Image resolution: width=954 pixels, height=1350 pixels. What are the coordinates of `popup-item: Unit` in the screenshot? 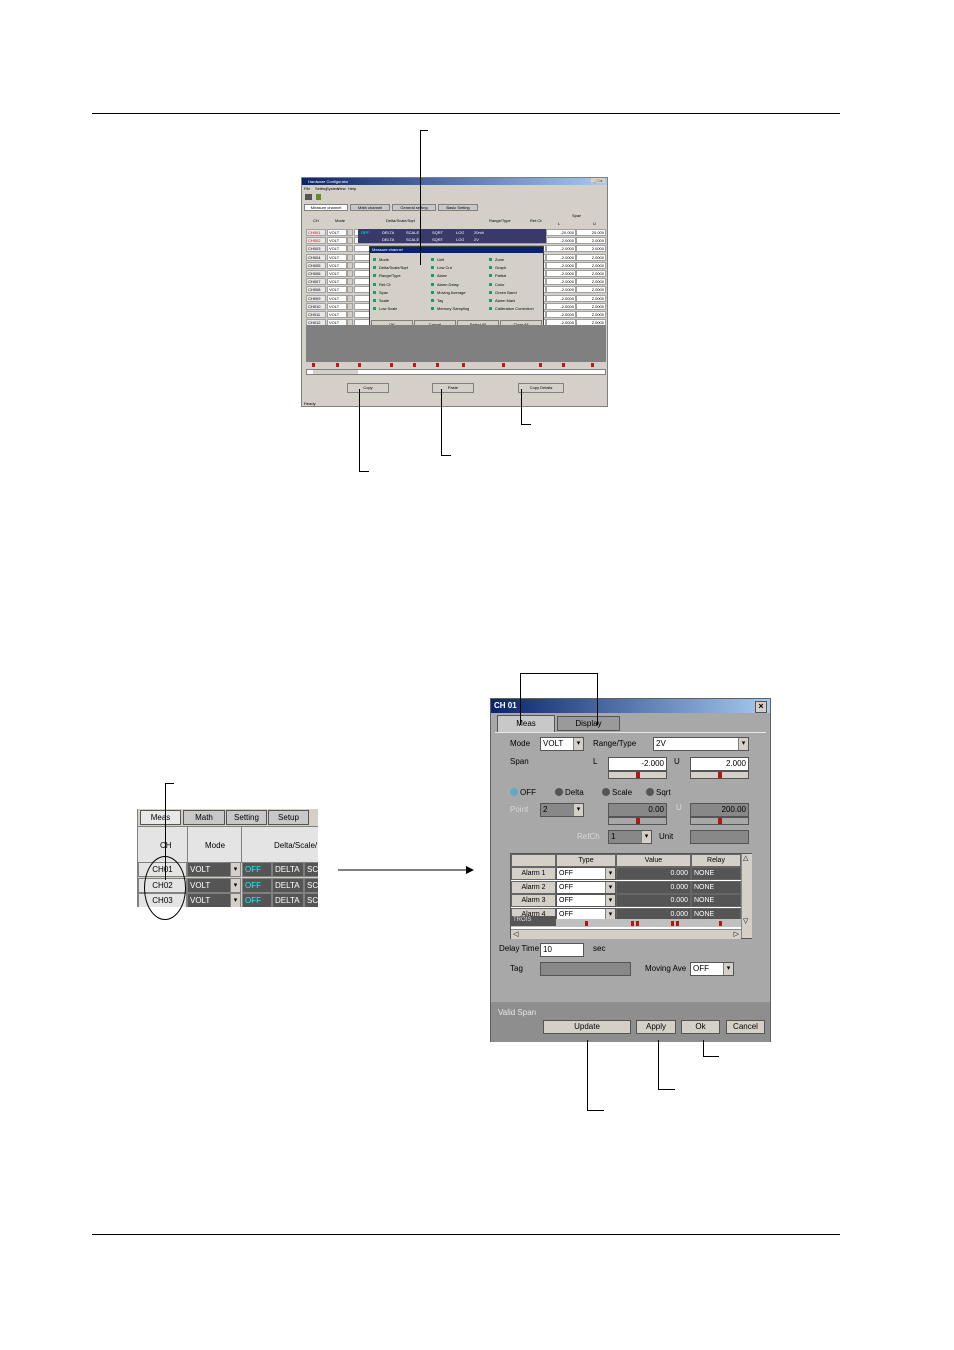 It's located at (437, 259).